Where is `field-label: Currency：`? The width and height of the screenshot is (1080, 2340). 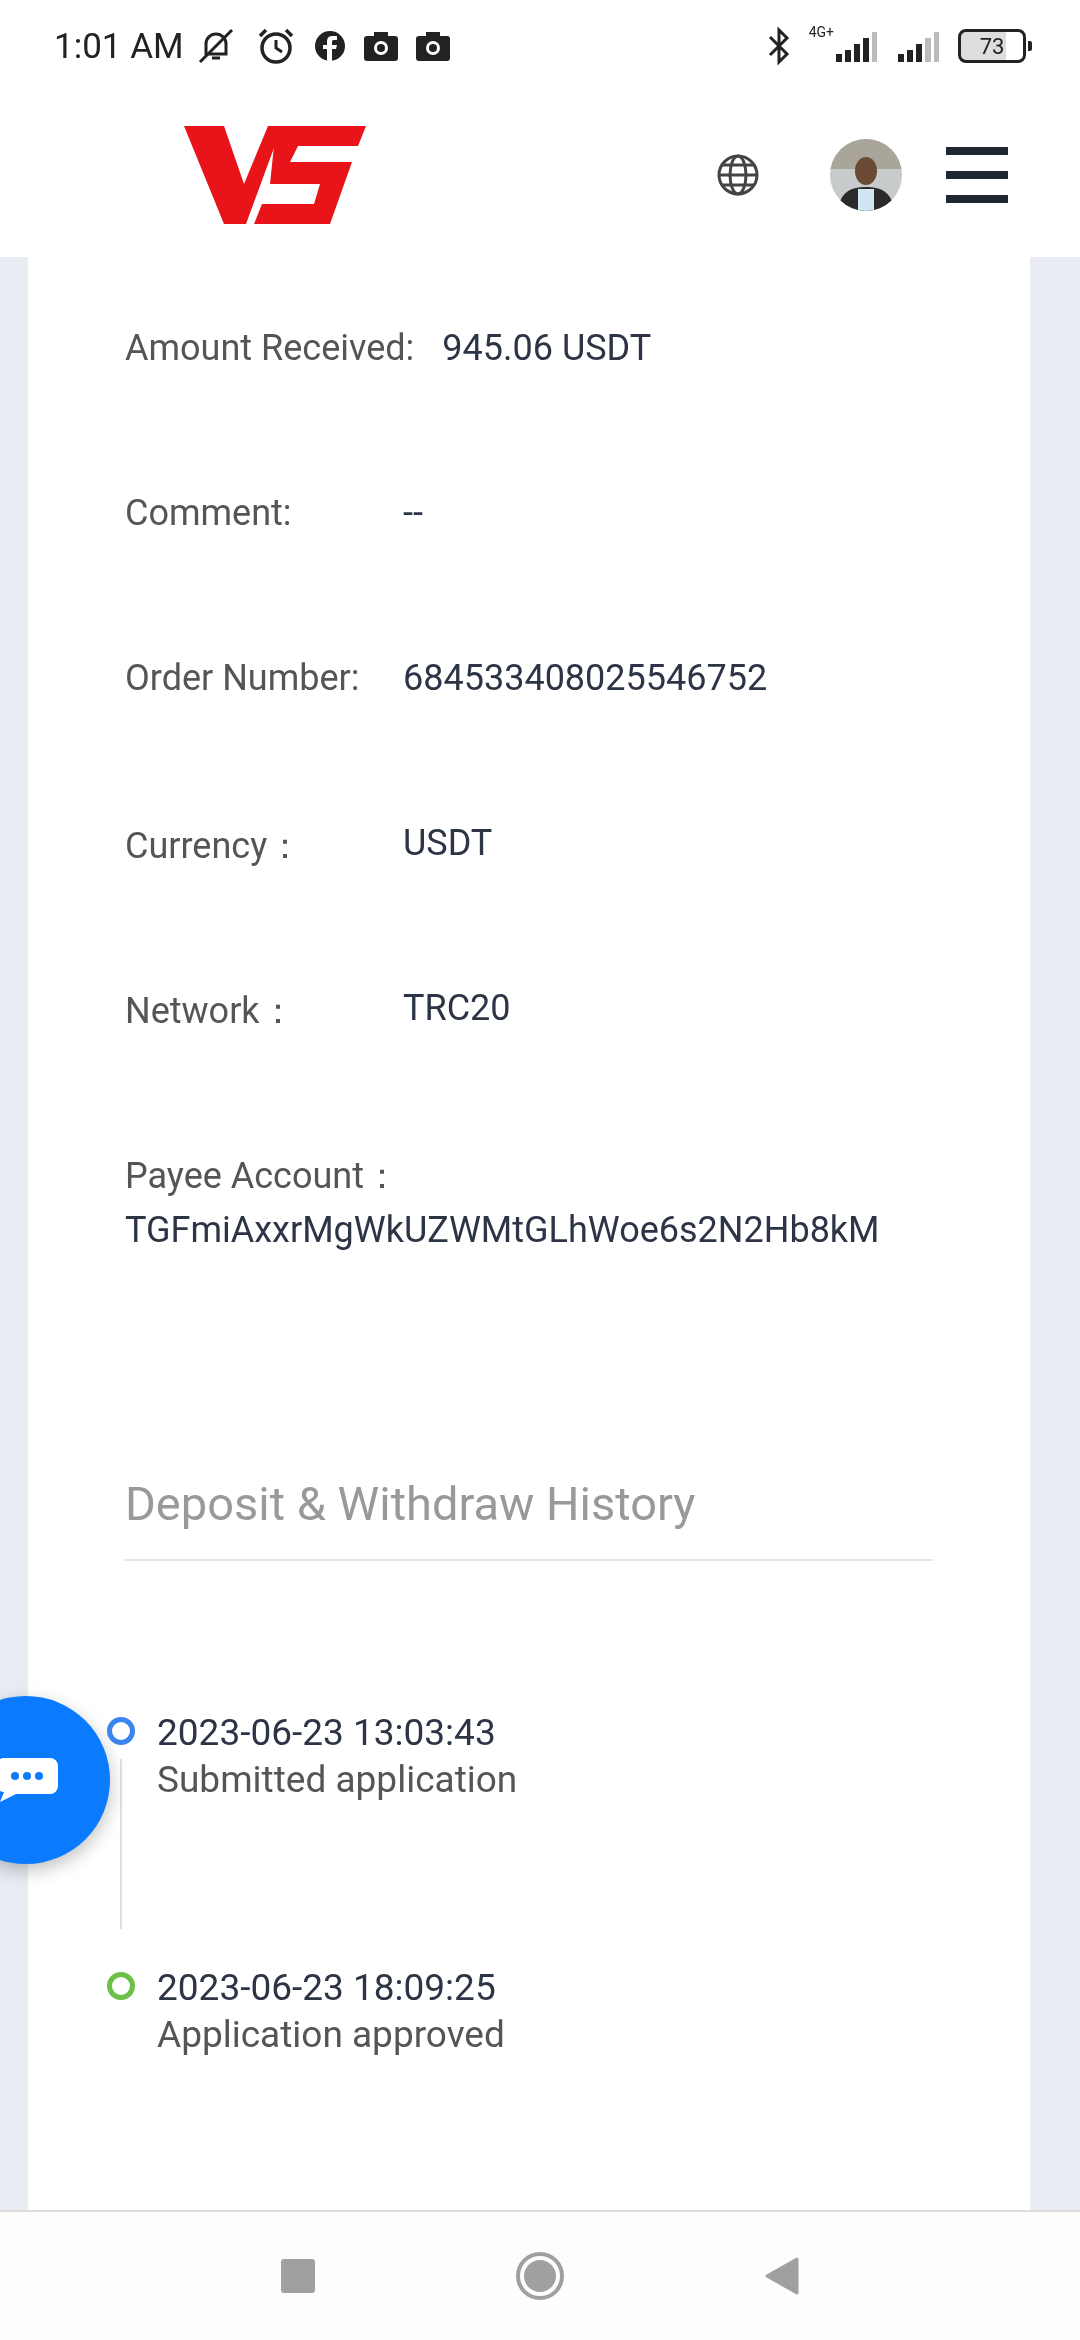 field-label: Currency： is located at coordinates (215, 846).